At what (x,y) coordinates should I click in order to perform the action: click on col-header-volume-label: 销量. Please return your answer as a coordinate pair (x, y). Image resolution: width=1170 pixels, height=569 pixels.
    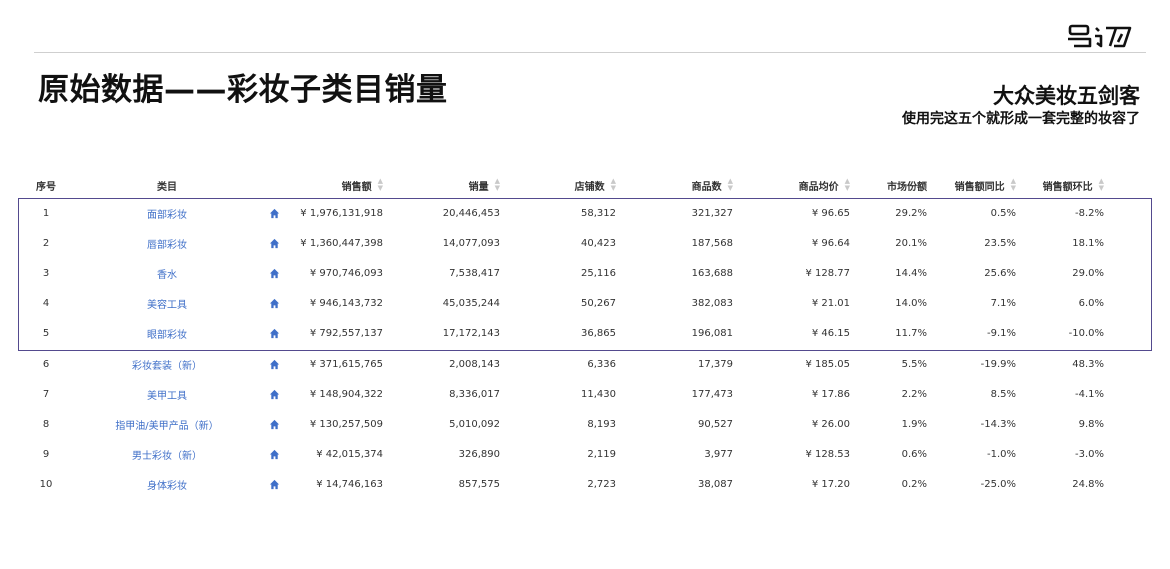
    Looking at the image, I should click on (478, 187).